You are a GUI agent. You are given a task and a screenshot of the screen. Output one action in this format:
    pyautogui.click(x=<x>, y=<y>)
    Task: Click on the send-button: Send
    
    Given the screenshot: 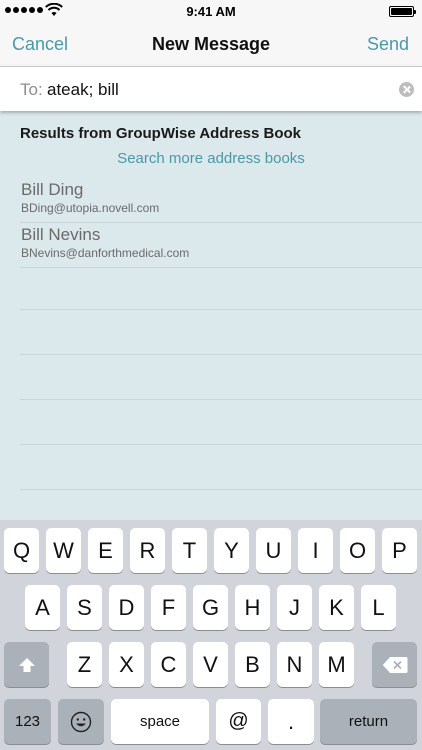 What is the action you would take?
    pyautogui.click(x=388, y=44)
    